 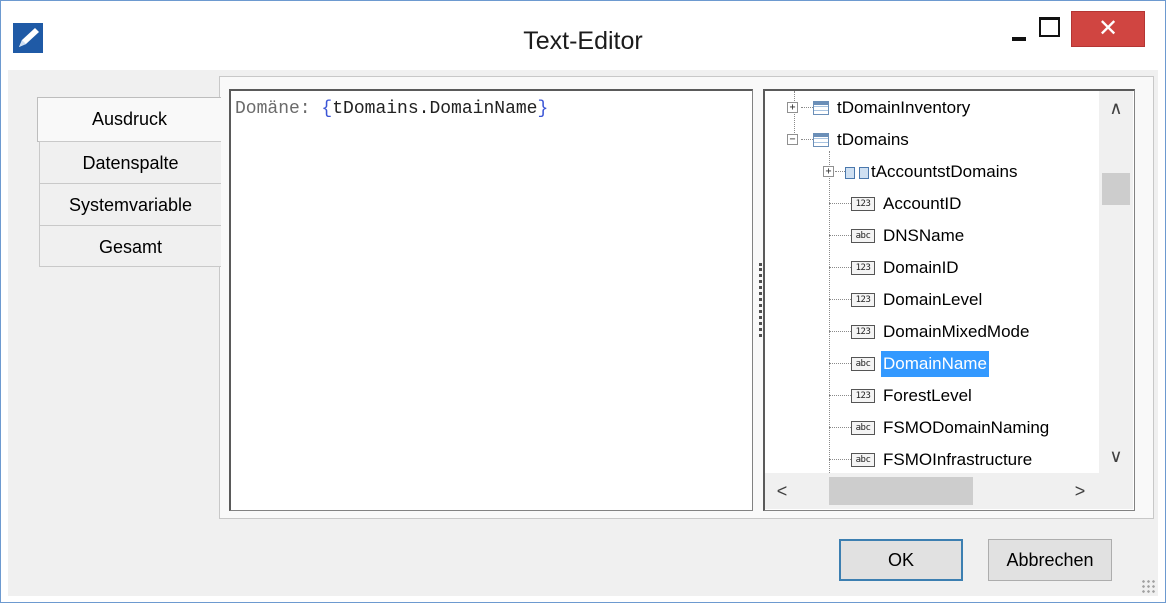 I want to click on collapse-minus-icon: −, so click(x=792, y=139).